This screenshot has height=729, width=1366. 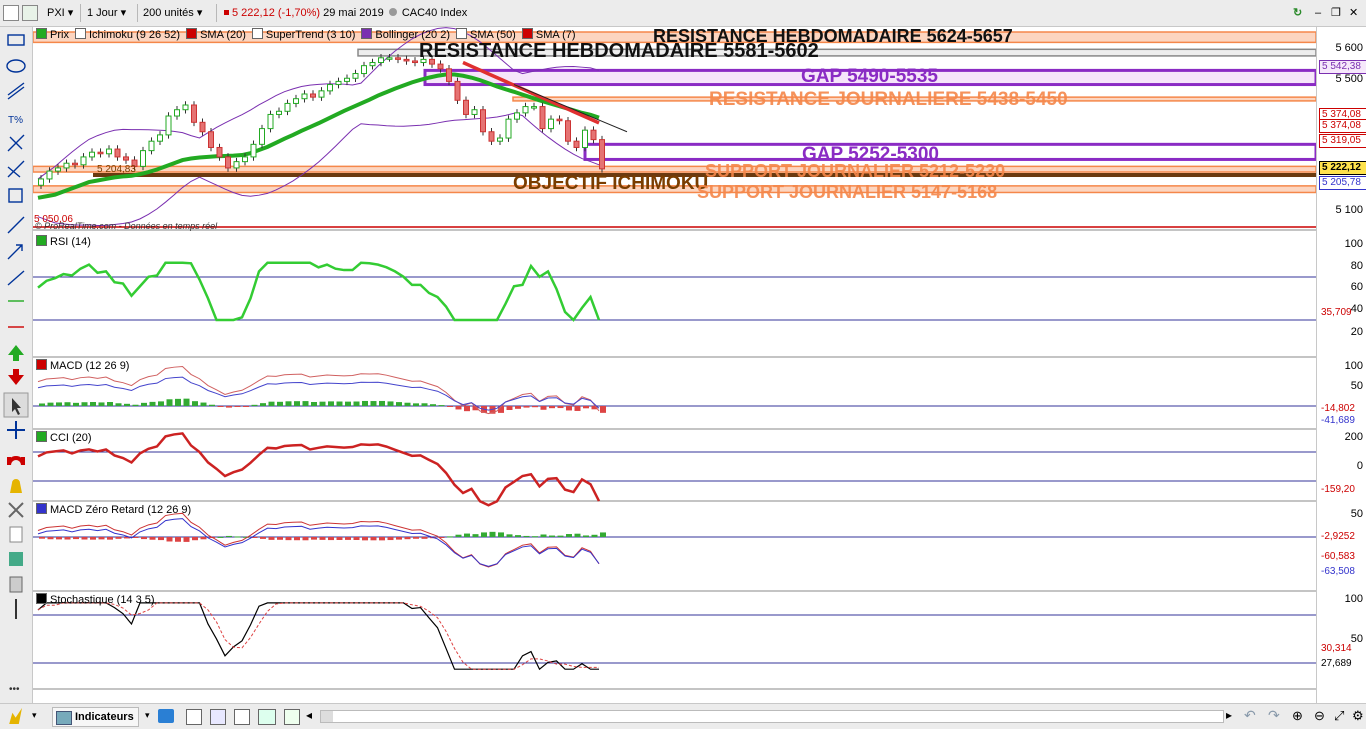 I want to click on last-price: 5 222,12, so click(x=253, y=13).